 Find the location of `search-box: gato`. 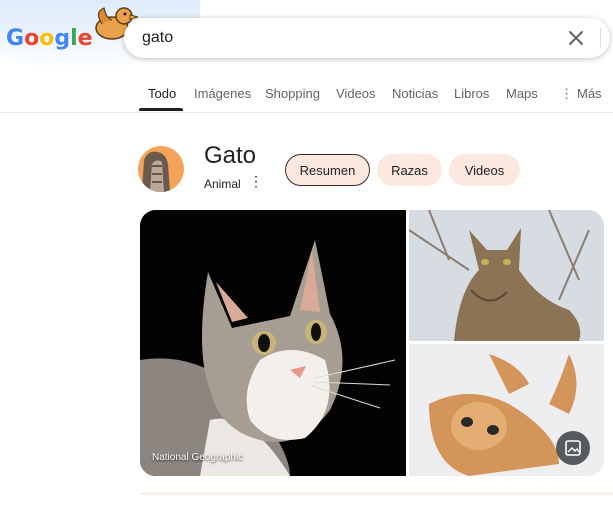

search-box: gato is located at coordinates (367, 38).